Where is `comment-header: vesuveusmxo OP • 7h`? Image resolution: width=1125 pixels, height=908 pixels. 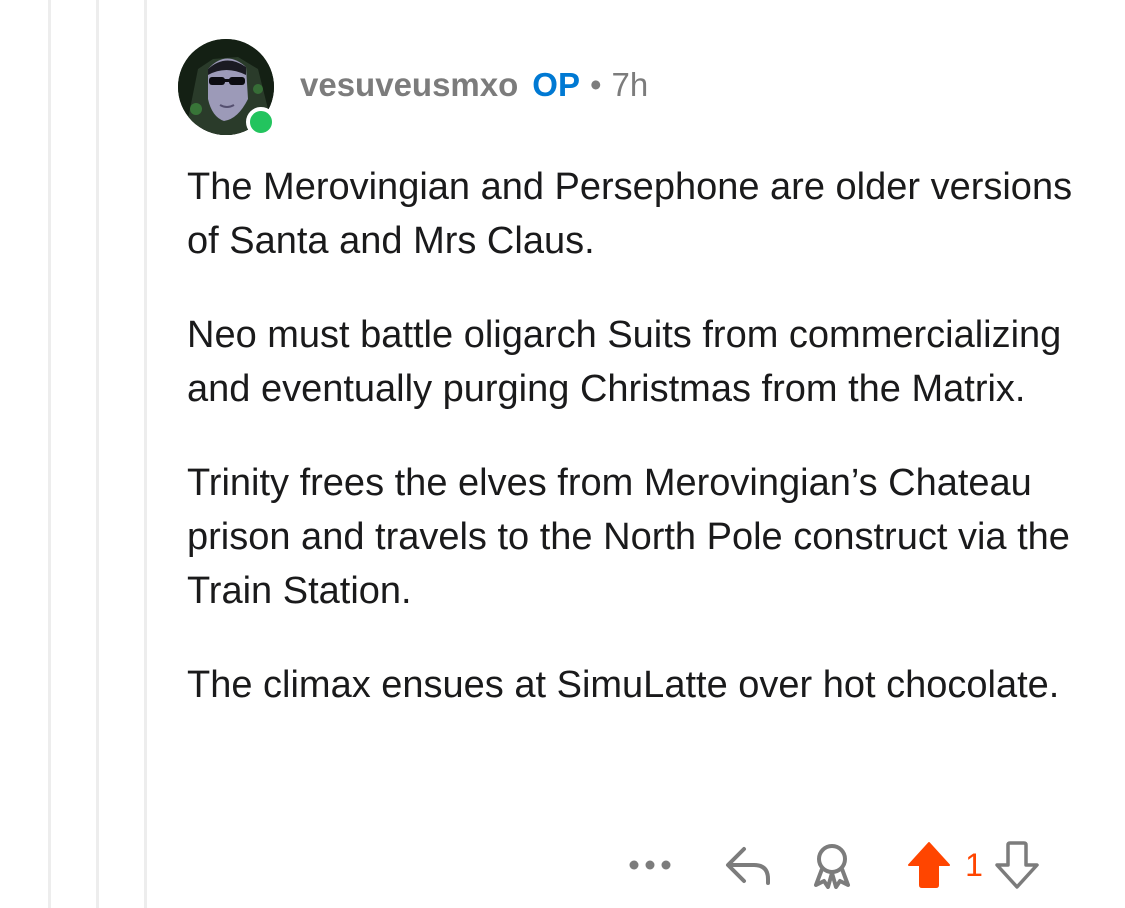
comment-header: vesuveusmxo OP • 7h is located at coordinates (413, 87).